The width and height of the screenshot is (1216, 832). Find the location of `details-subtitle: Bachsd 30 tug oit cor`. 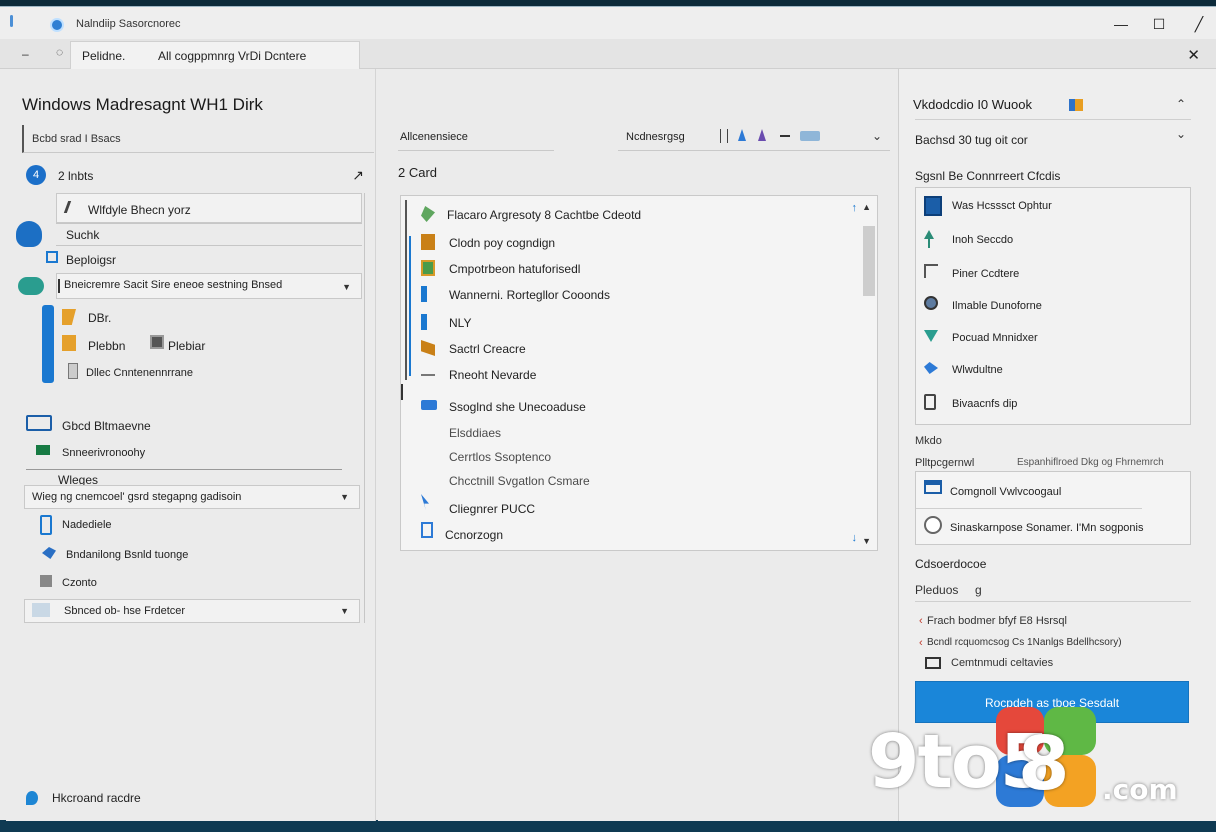

details-subtitle: Bachsd 30 tug oit cor is located at coordinates (971, 140).